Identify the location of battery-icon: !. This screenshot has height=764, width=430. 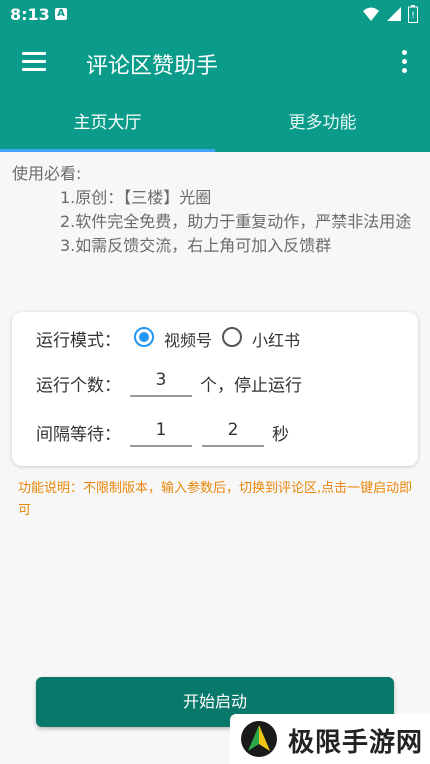
(413, 14).